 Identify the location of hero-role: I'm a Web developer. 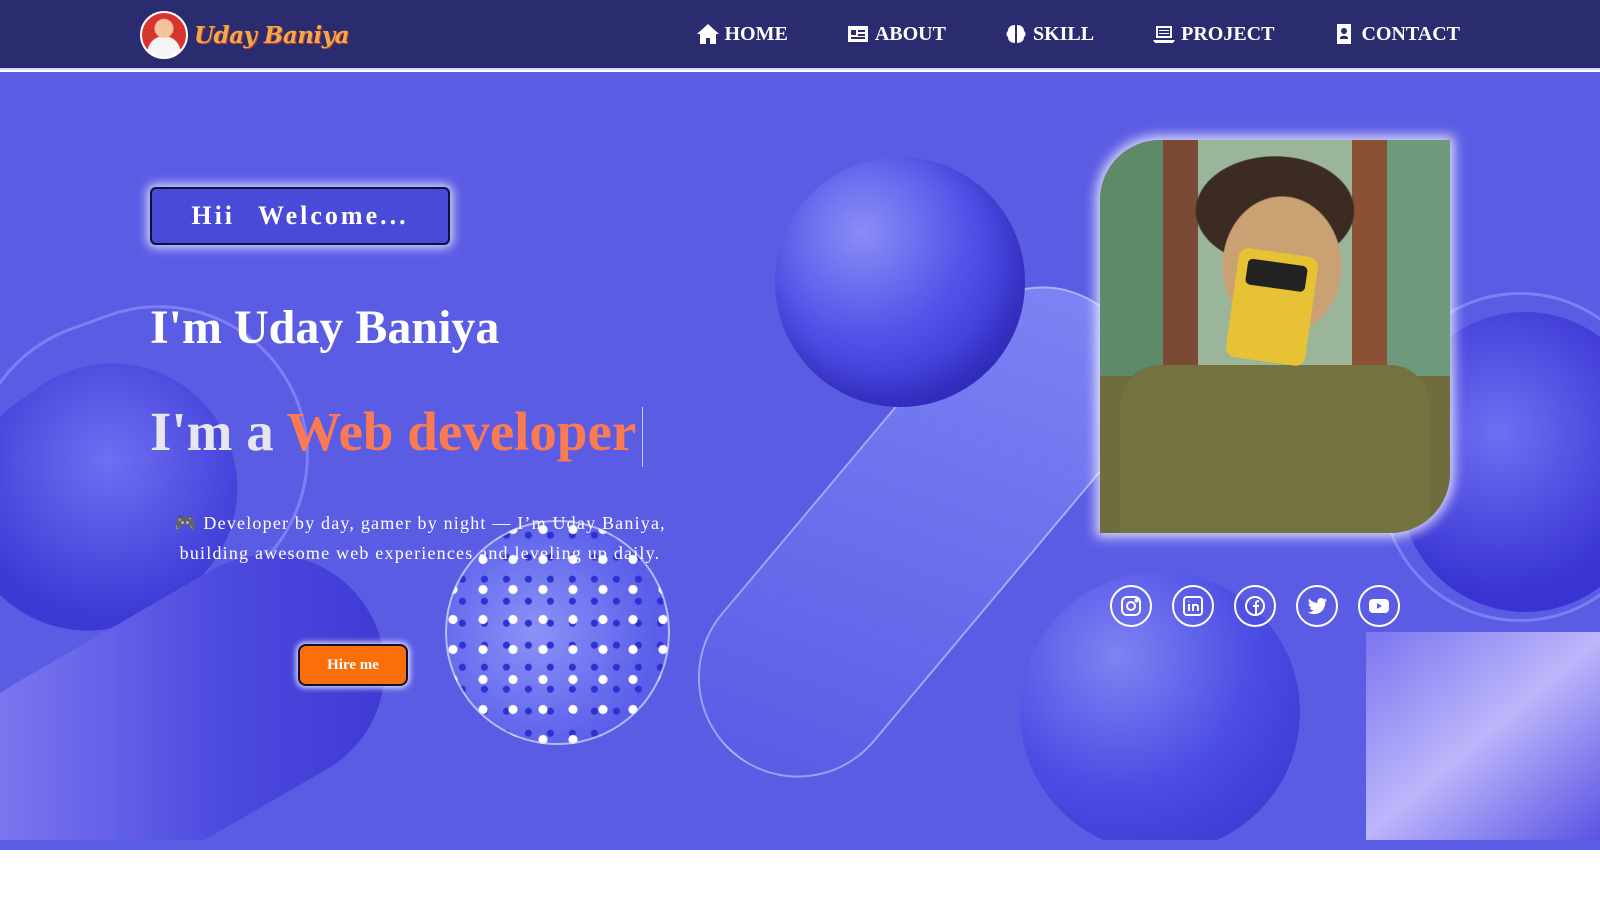
(397, 434).